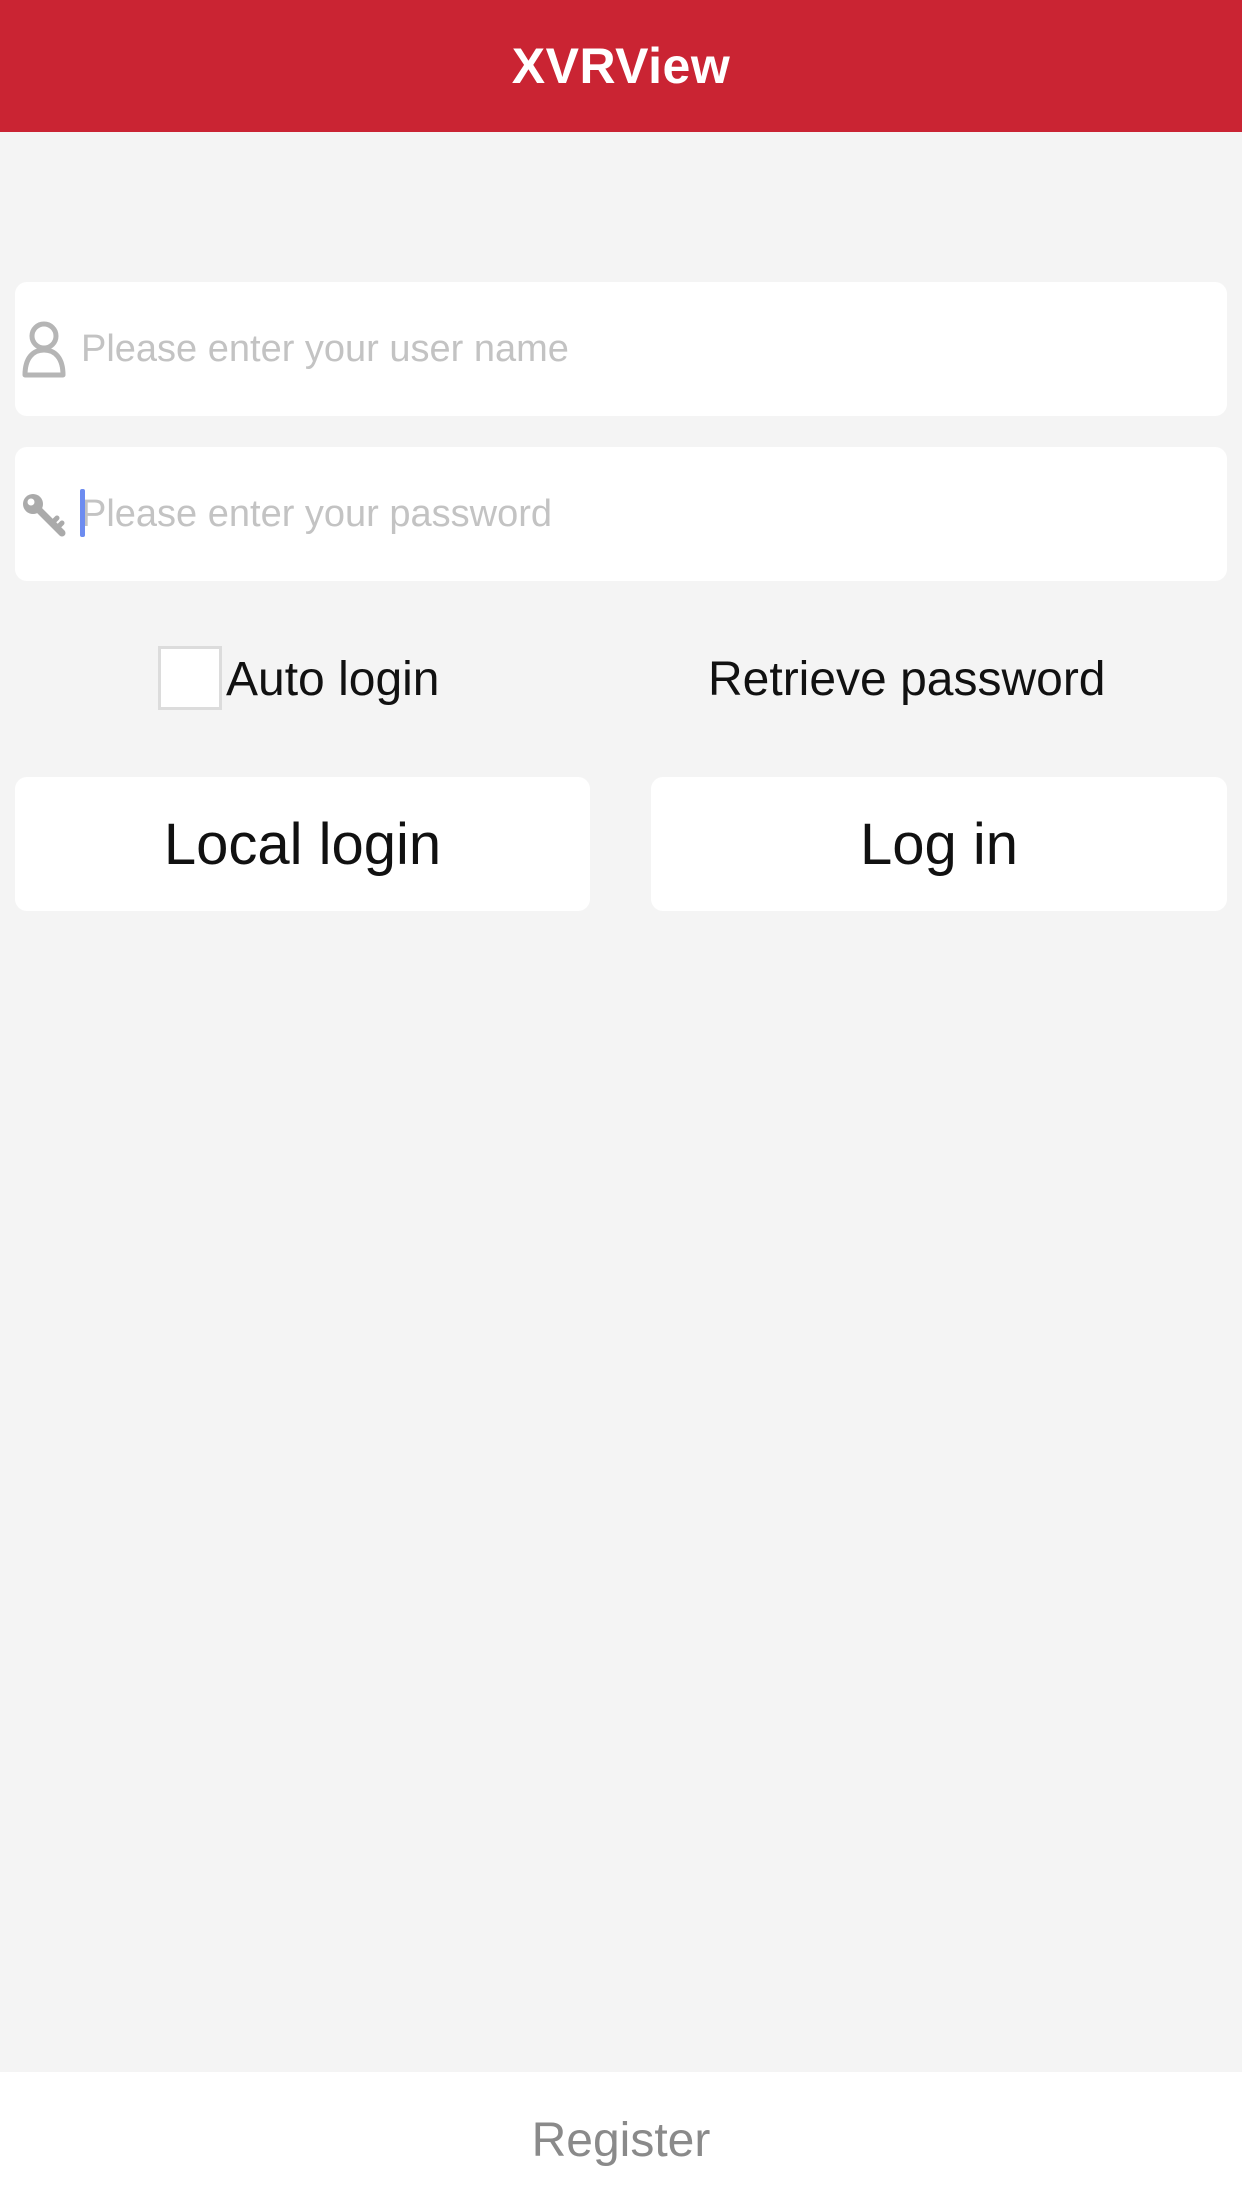 The width and height of the screenshot is (1242, 2208). Describe the element at coordinates (190, 678) in the screenshot. I see `auto-login-checkbox` at that location.